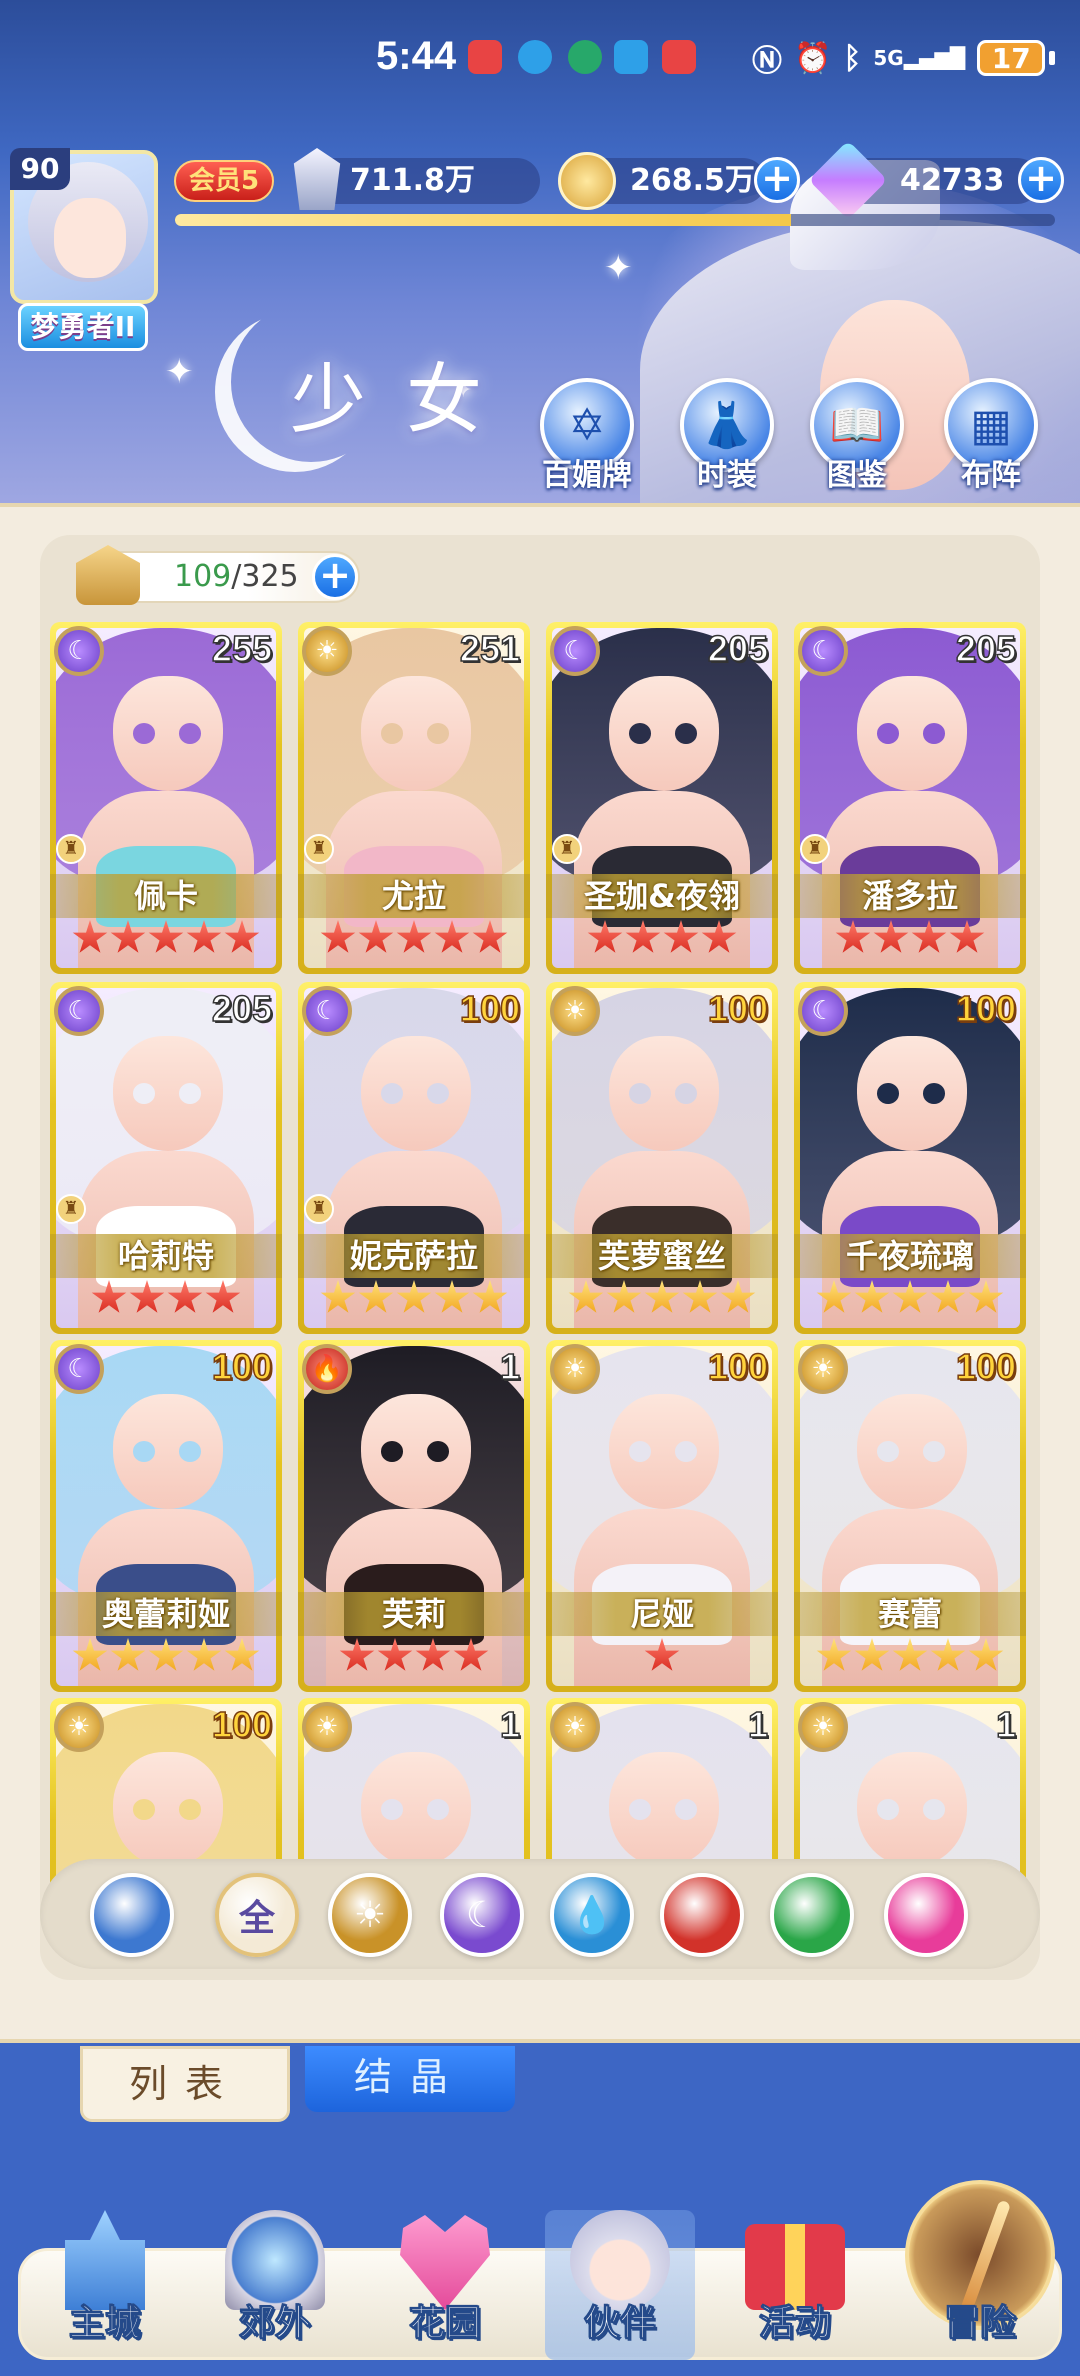 The image size is (1080, 2376). I want to click on gem-display: 42733, so click(924, 180).